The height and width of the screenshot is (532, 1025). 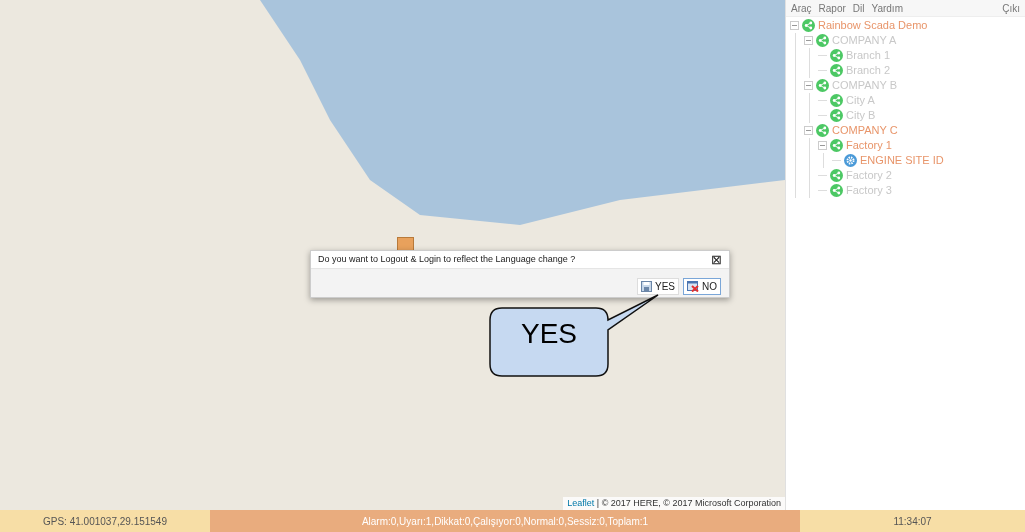 What do you see at coordinates (902, 160) in the screenshot?
I see `tree-item: ENGINE SITE ID` at bounding box center [902, 160].